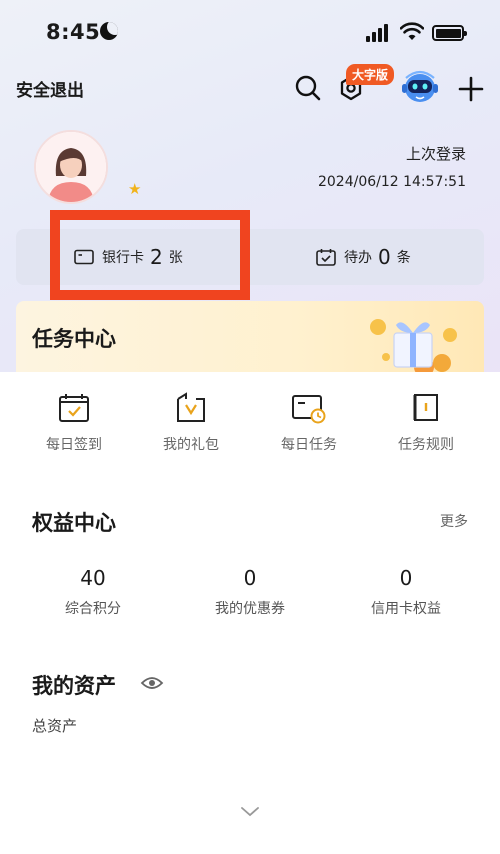 The height and width of the screenshot is (854, 500). Describe the element at coordinates (74, 523) in the screenshot. I see `rights-center-title: 权益中心` at that location.